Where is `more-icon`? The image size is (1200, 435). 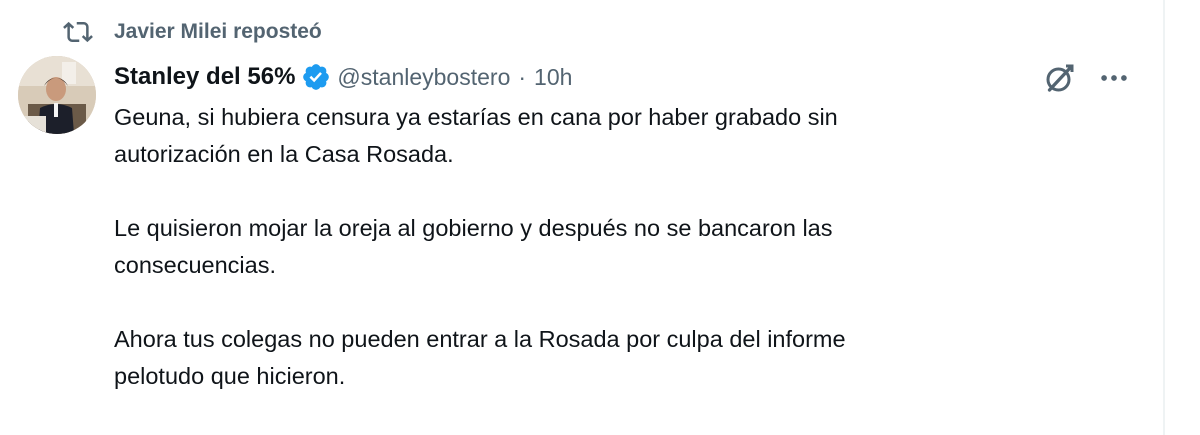
more-icon is located at coordinates (1114, 78).